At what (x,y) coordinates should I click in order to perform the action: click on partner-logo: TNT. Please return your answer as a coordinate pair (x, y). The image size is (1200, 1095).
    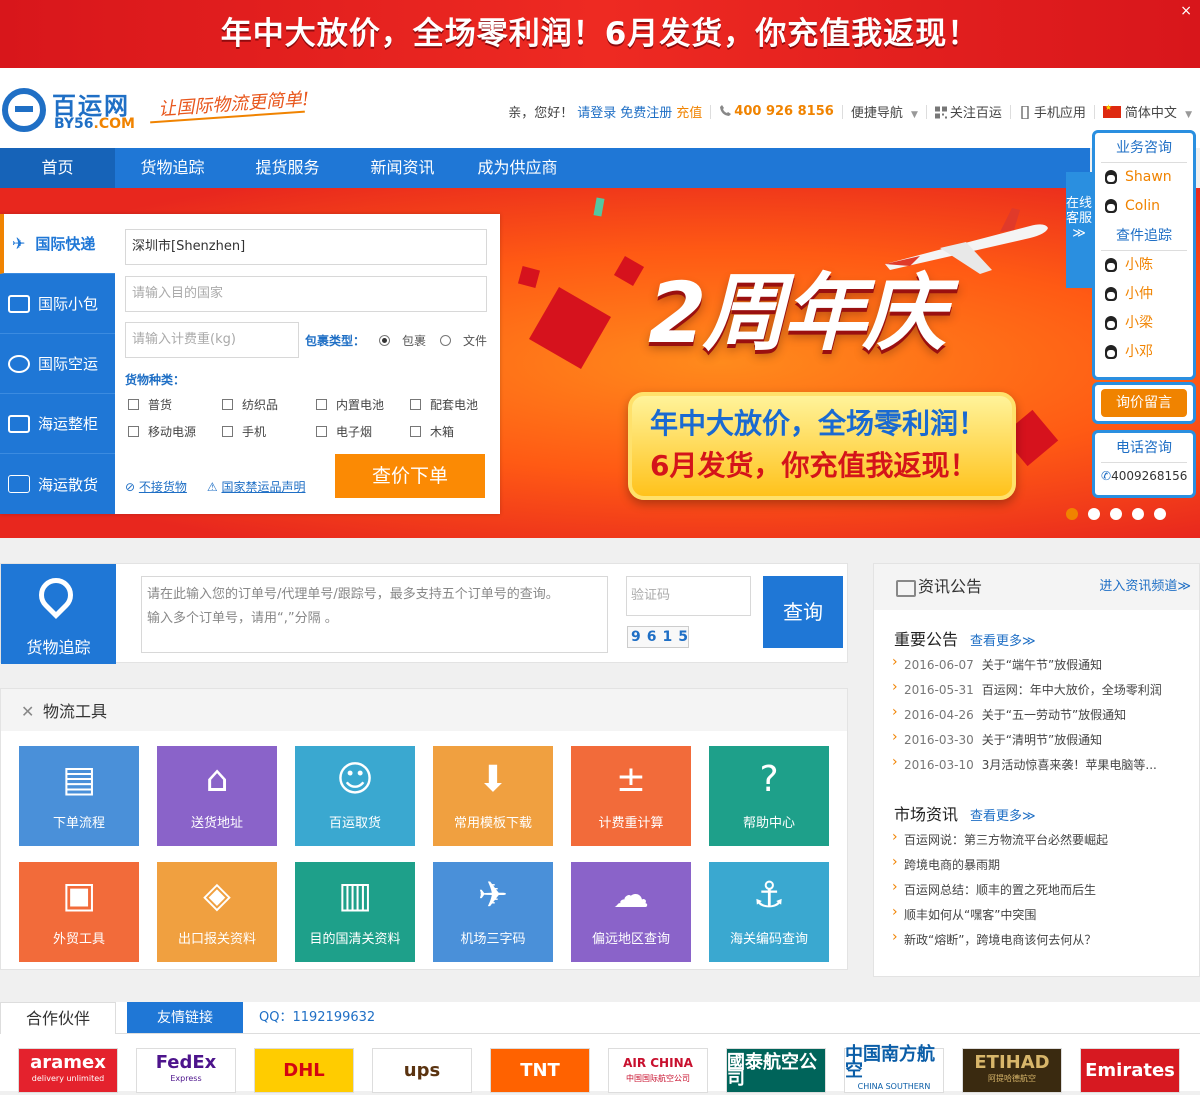
    Looking at the image, I should click on (540, 1070).